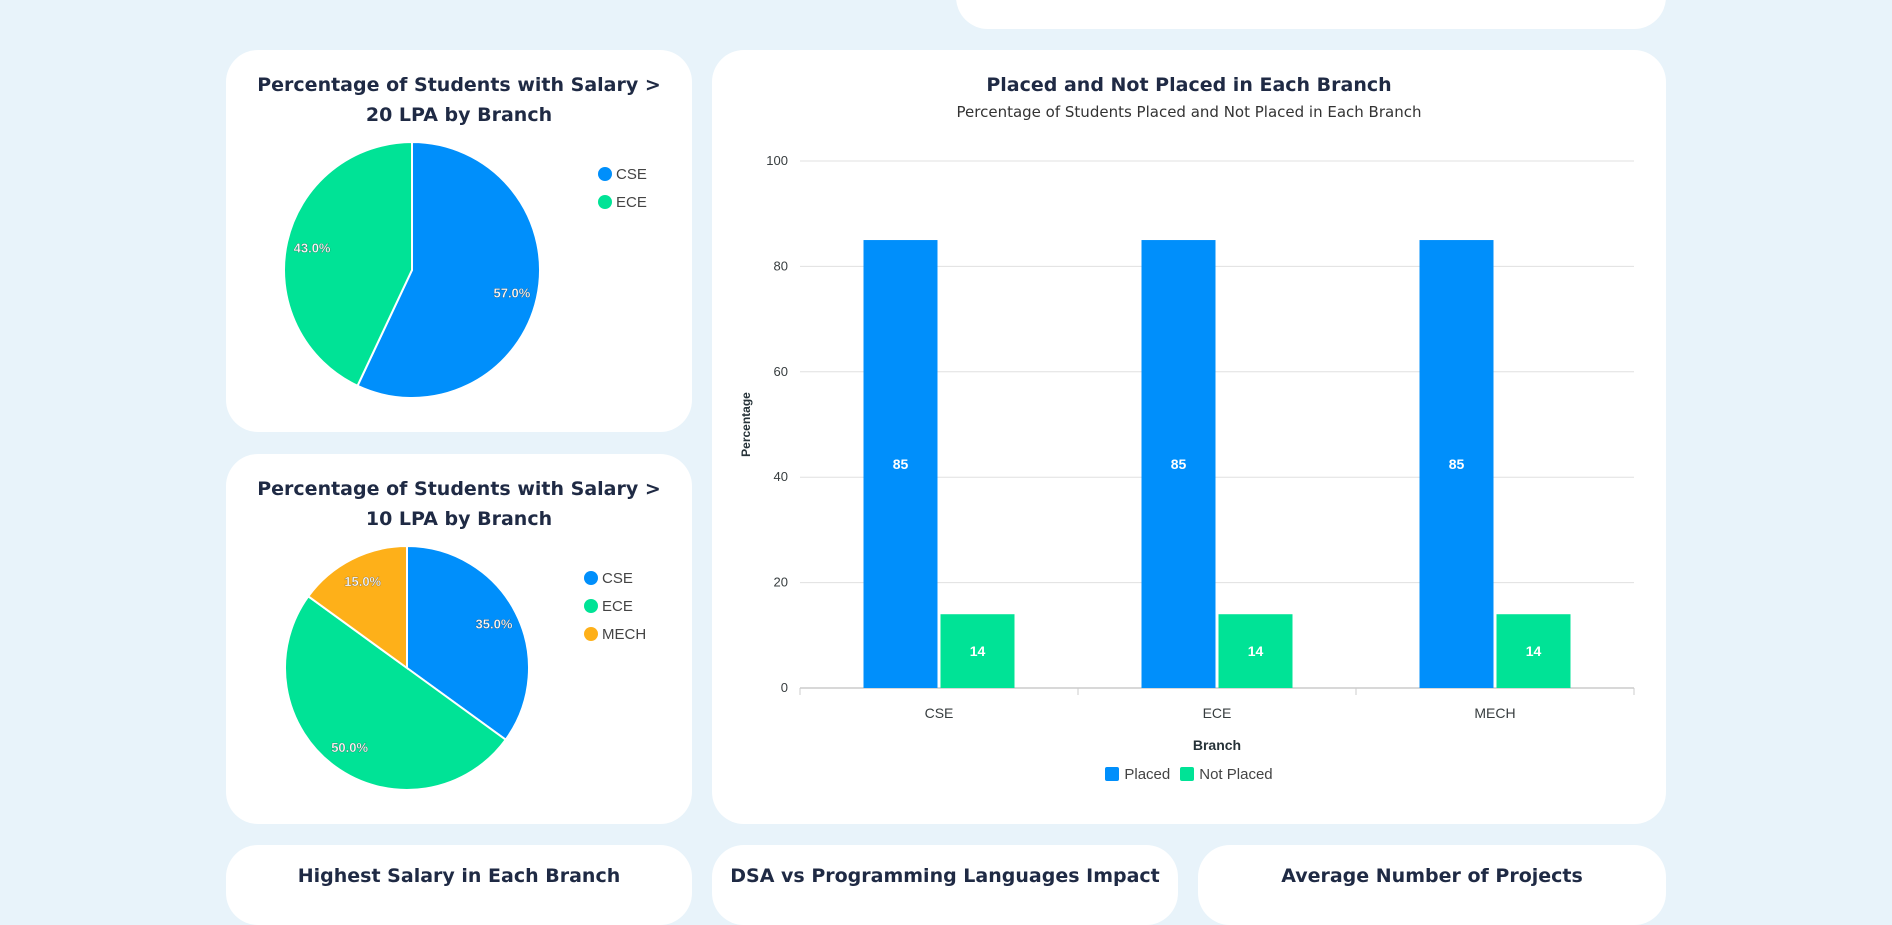 The width and height of the screenshot is (1892, 925). I want to click on pie-10lpa-legend-label: ECE, so click(617, 606).